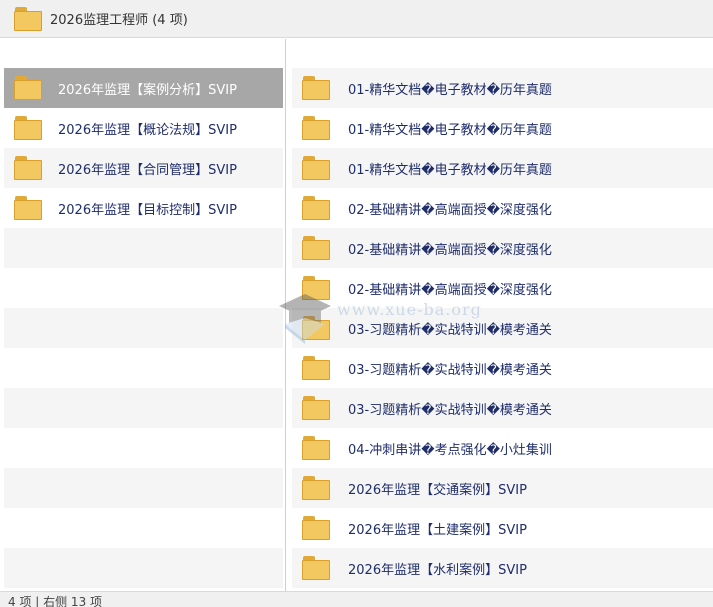  Describe the element at coordinates (147, 170) in the screenshot. I see `folder-label: 2026年监理【合同管理】SVIP` at that location.